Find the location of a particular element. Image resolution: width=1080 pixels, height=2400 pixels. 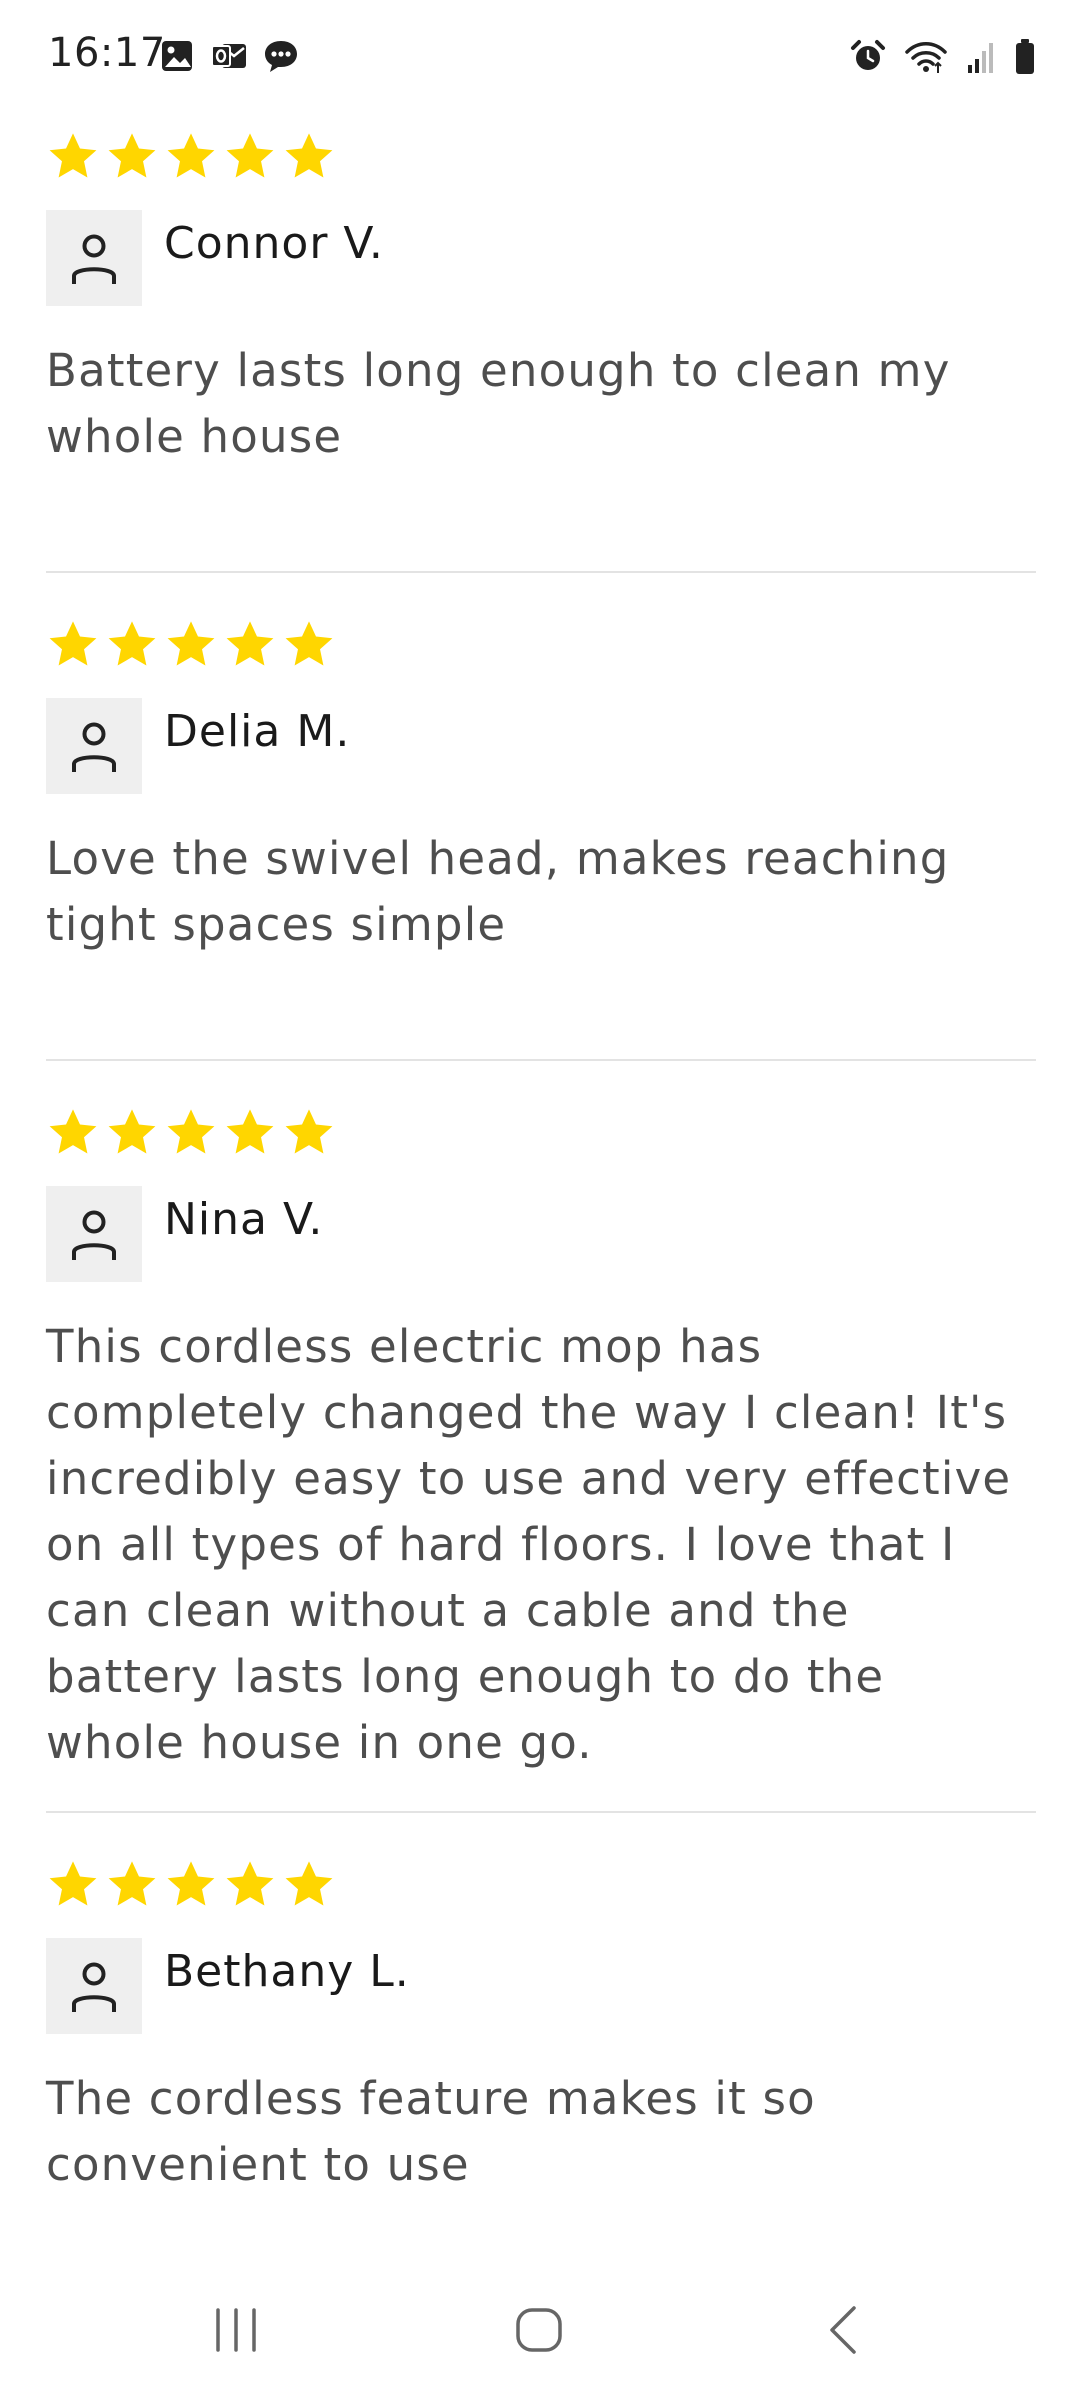

back-icon is located at coordinates (842, 2330).